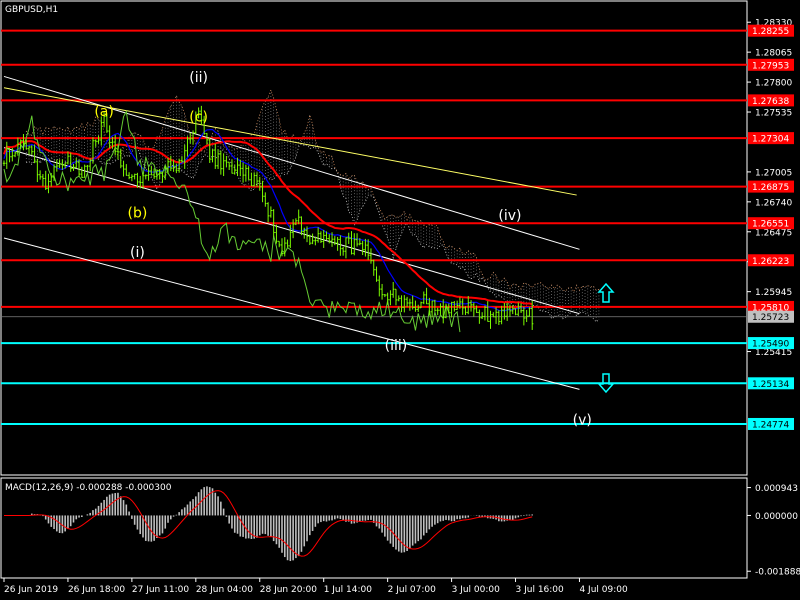  What do you see at coordinates (770, 32) in the screenshot?
I see `level-tag-text: 1.28255` at bounding box center [770, 32].